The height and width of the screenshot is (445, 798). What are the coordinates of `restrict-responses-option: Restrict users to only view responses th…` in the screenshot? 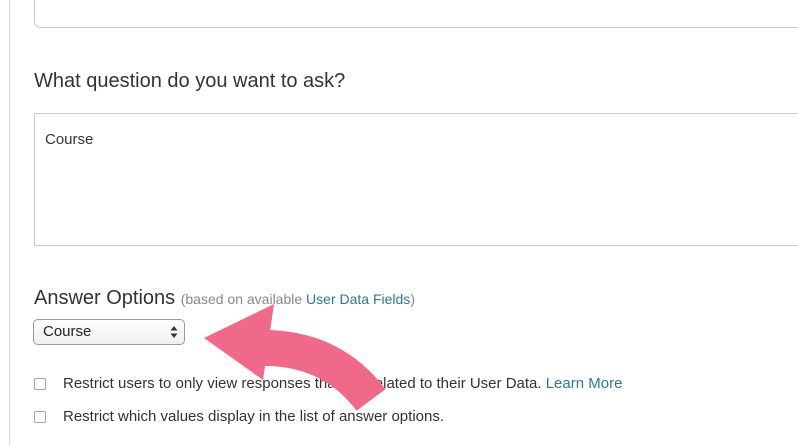 It's located at (328, 383).